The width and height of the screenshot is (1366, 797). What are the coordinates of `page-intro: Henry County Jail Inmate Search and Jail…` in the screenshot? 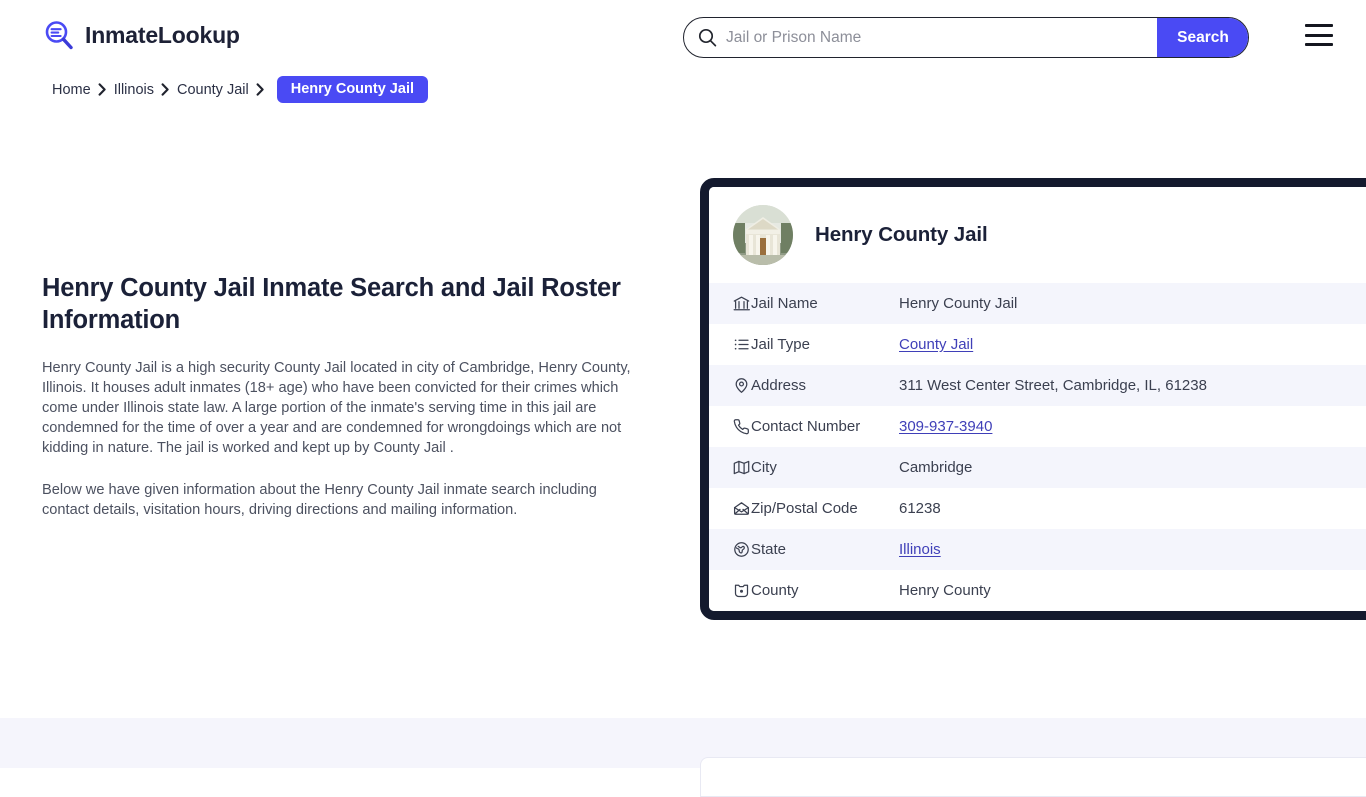 It's located at (342, 407).